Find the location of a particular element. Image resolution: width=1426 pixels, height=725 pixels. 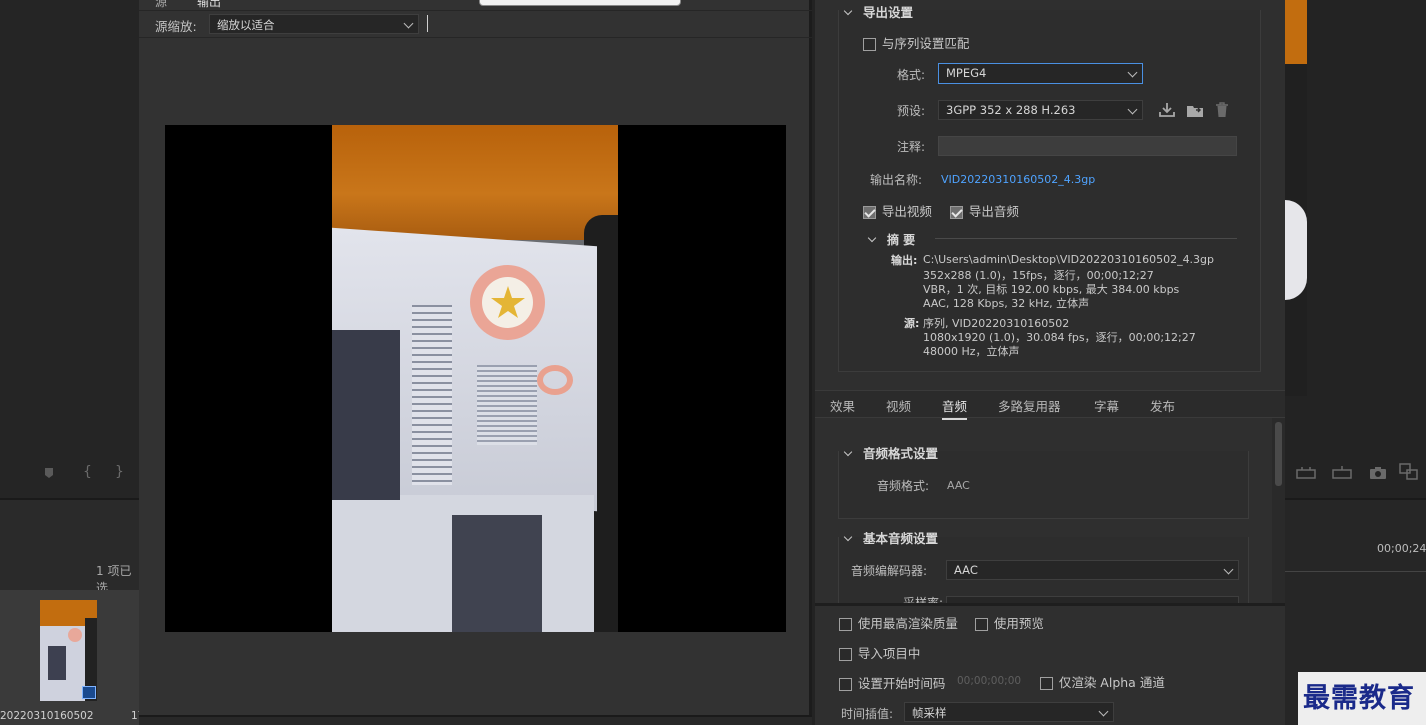

max-render-quality-row: 使用最高渲染质量 is located at coordinates (898, 622).